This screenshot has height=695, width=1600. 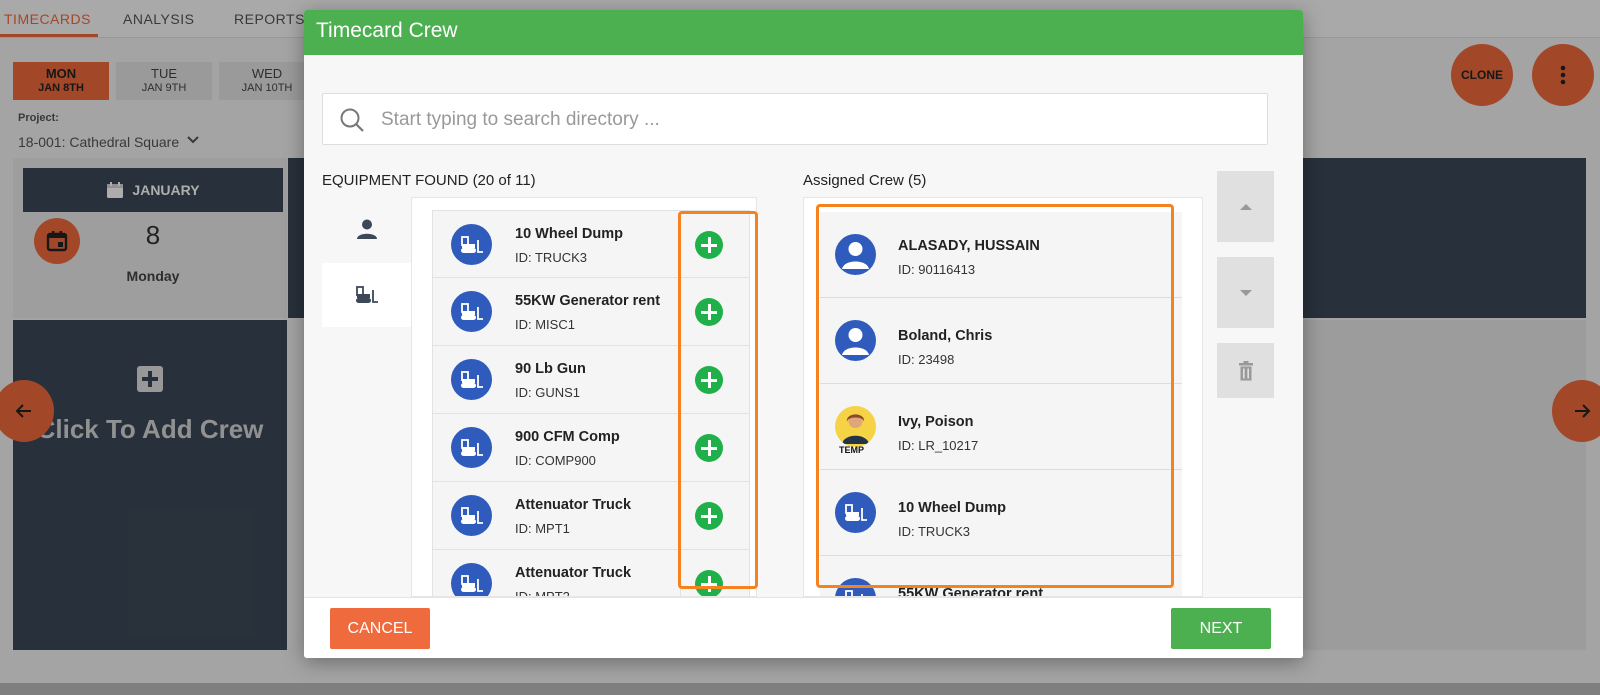 I want to click on equipment-id: ID: MISC1, so click(x=545, y=324).